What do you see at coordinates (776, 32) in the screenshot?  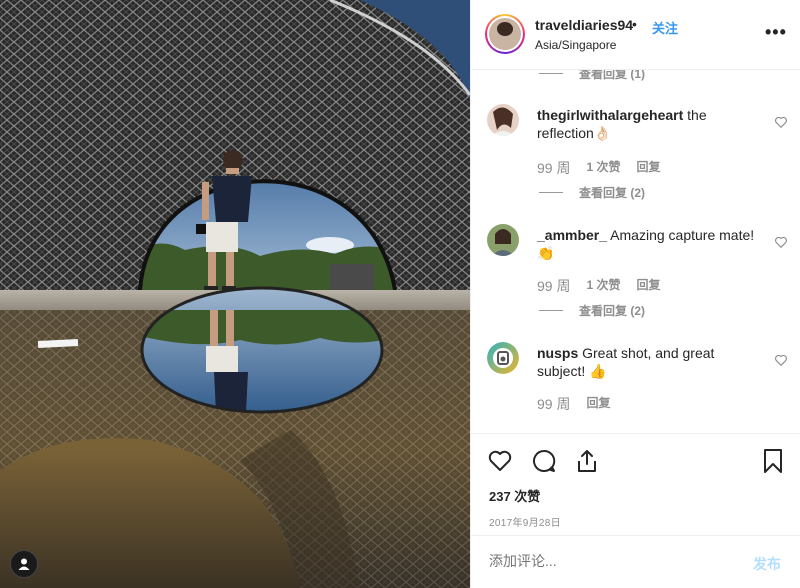 I see `more-options-icon: •••` at bounding box center [776, 32].